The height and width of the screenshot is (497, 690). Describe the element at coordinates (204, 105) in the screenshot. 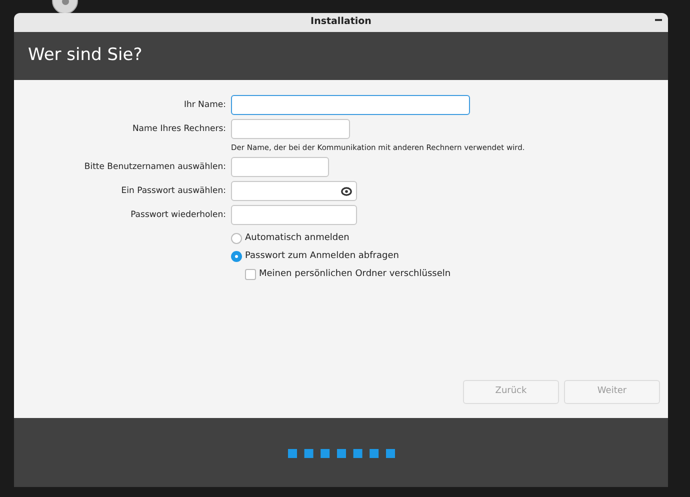

I see `field-label: Ihr Name:` at that location.